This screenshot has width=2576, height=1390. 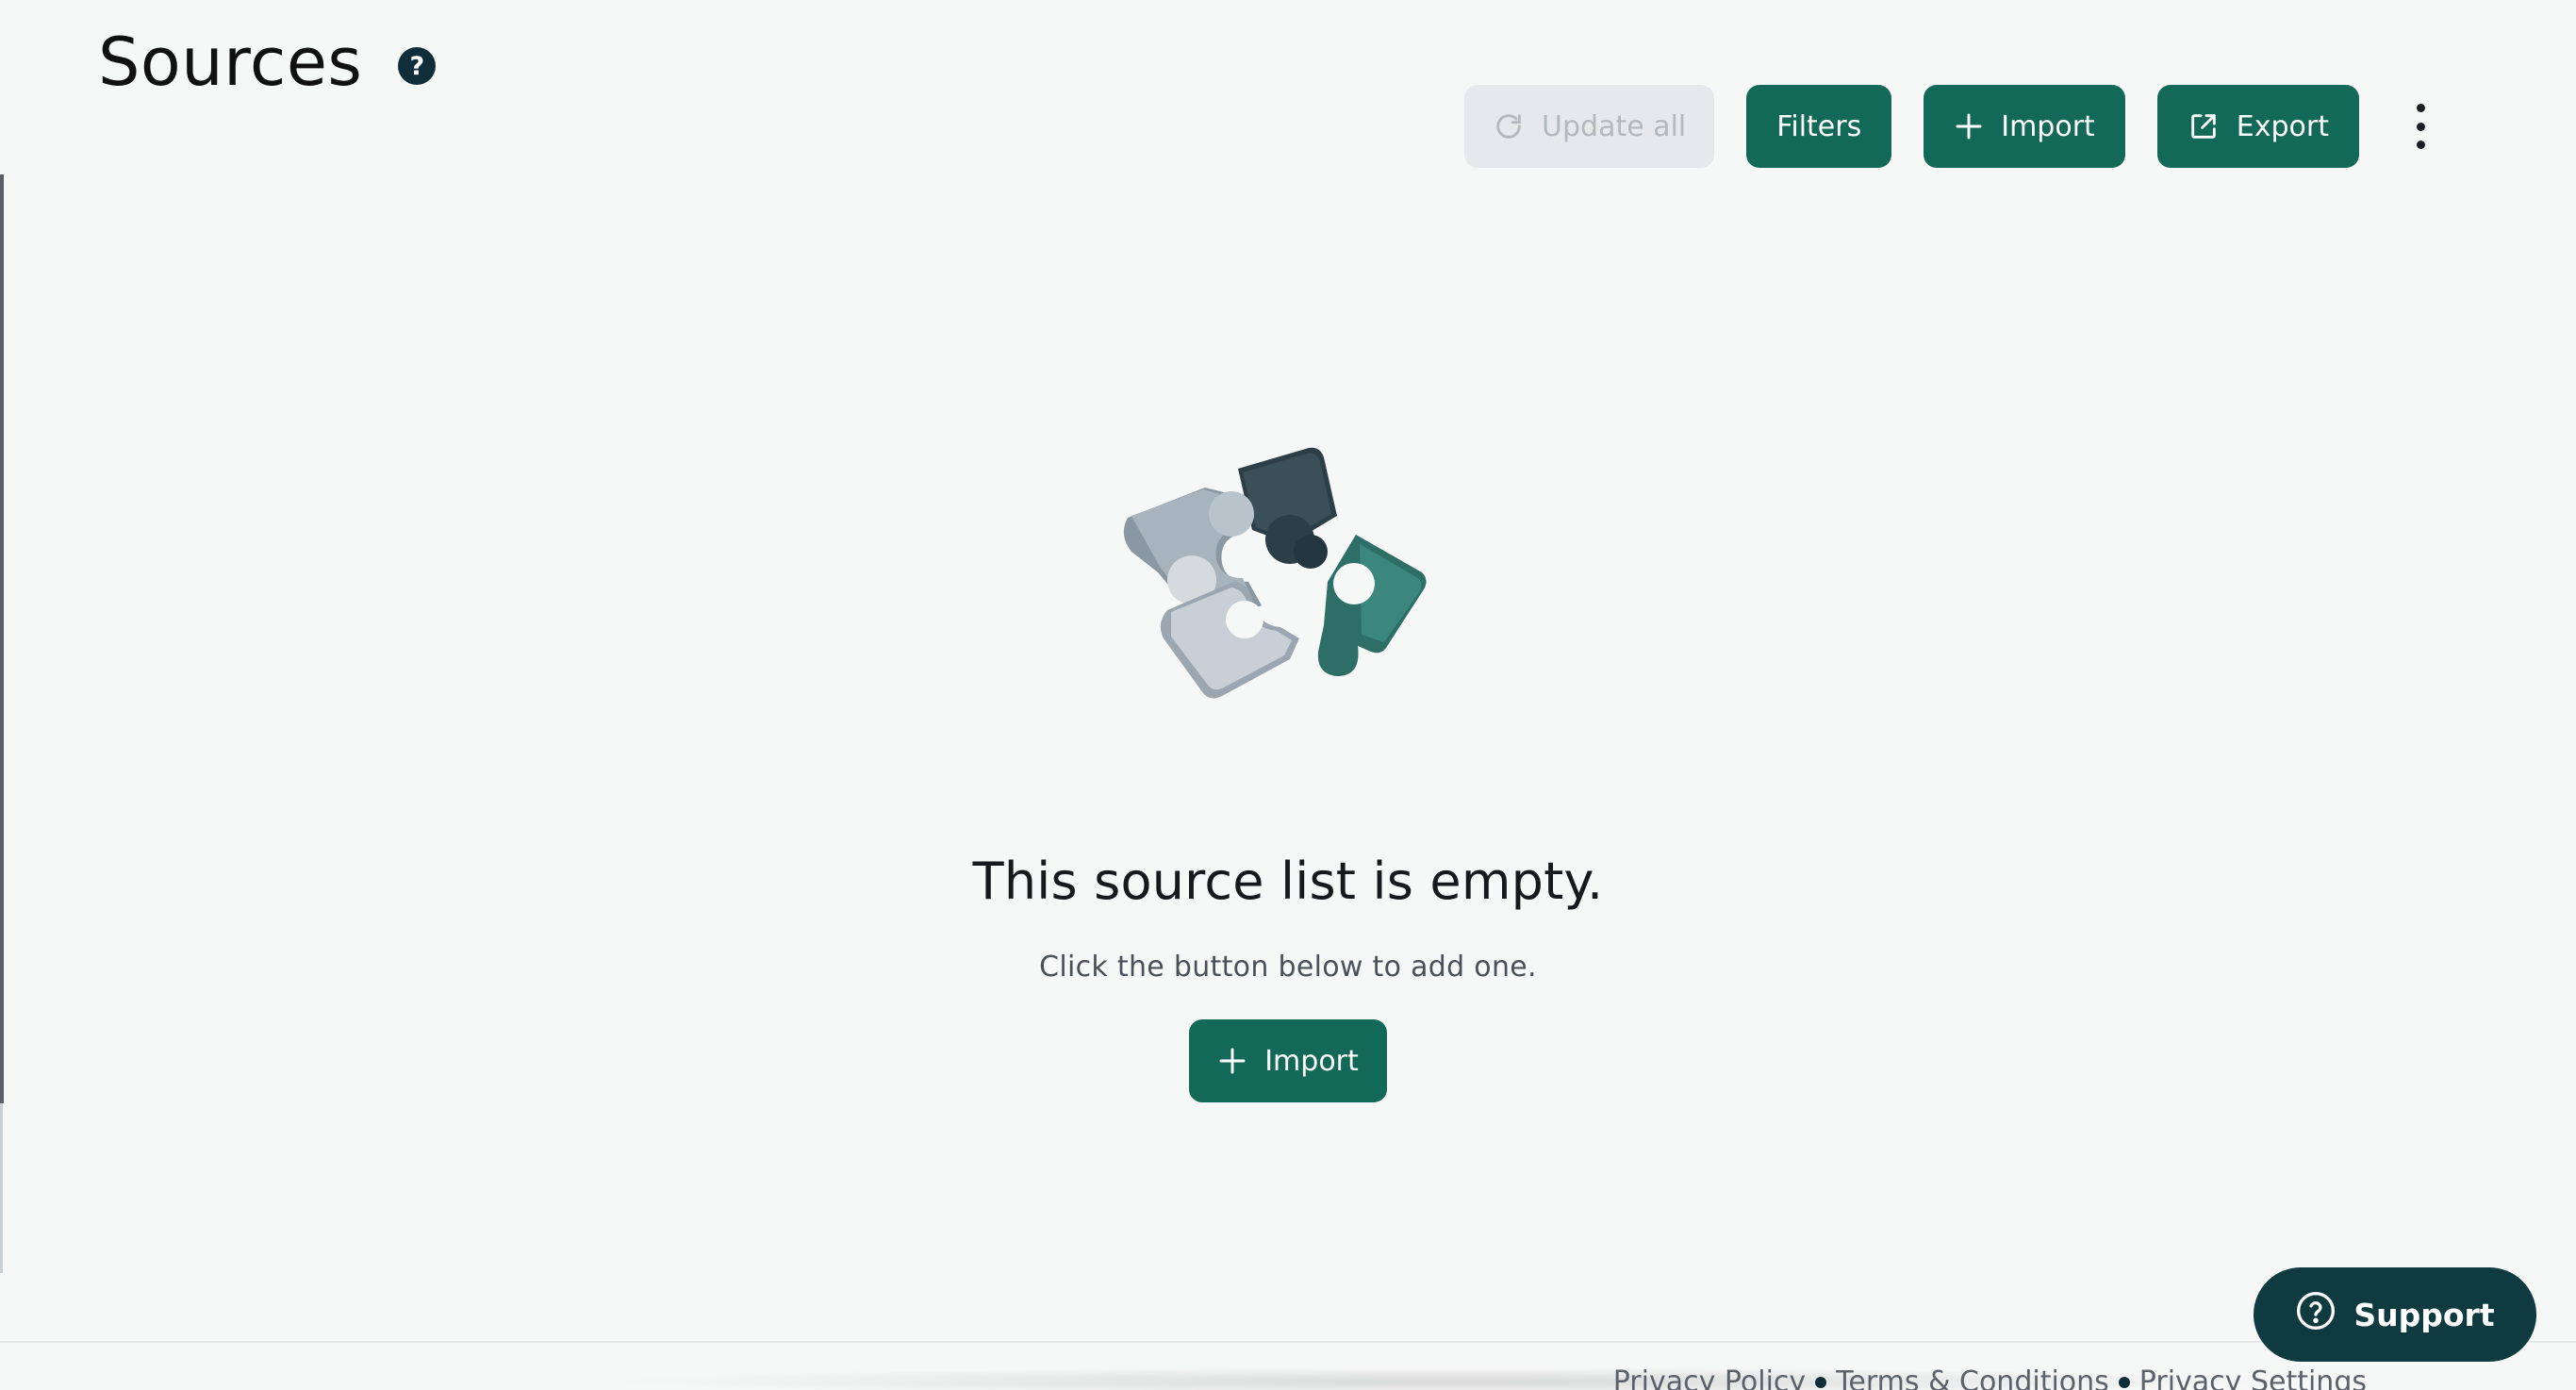 I want to click on external-link-icon, so click(x=2204, y=126).